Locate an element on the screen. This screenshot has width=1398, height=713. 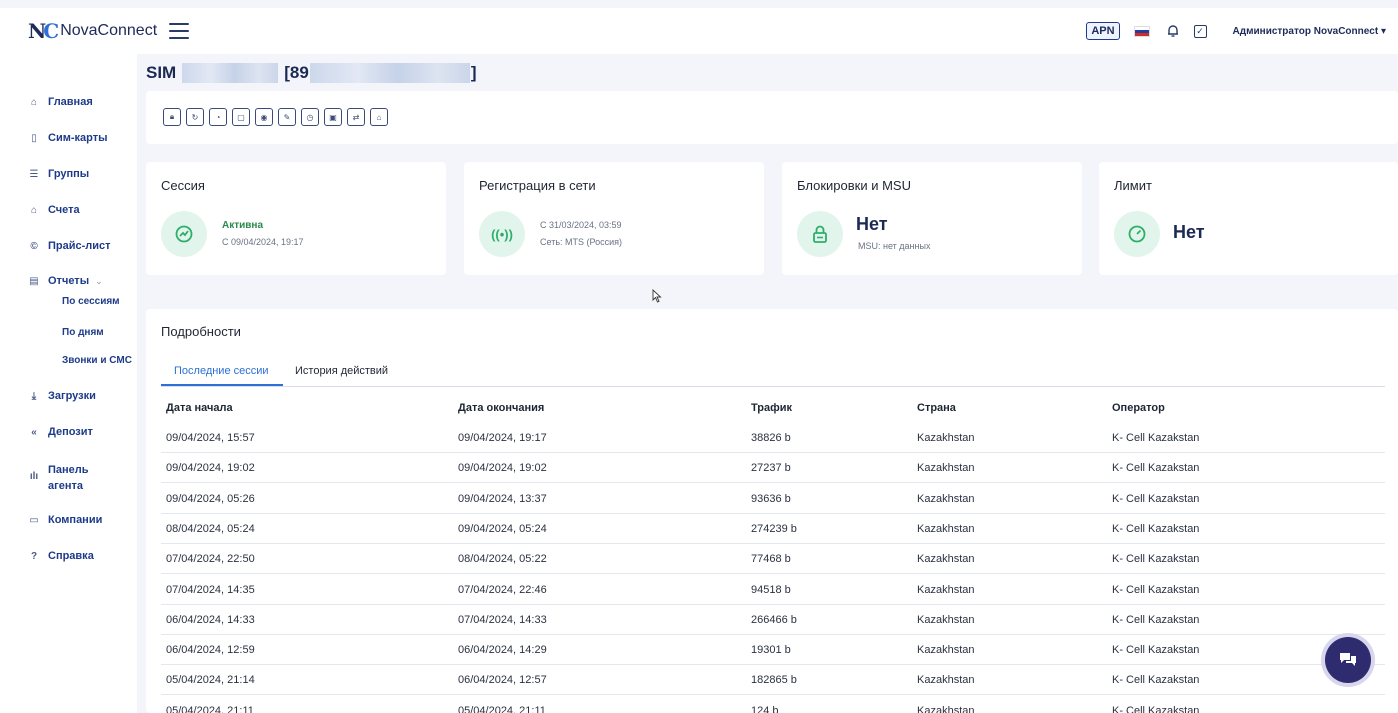
sidebar-item-home: ⌂ Главная is located at coordinates (68, 102).